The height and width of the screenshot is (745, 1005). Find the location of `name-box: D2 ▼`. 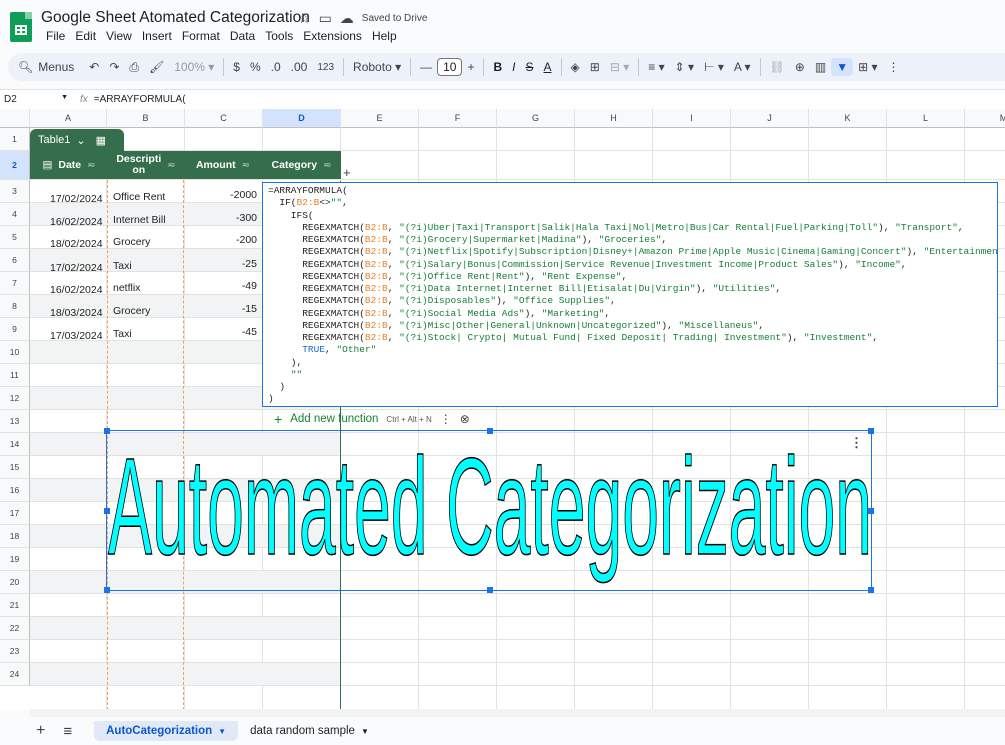

name-box: D2 ▼ is located at coordinates (40, 99).